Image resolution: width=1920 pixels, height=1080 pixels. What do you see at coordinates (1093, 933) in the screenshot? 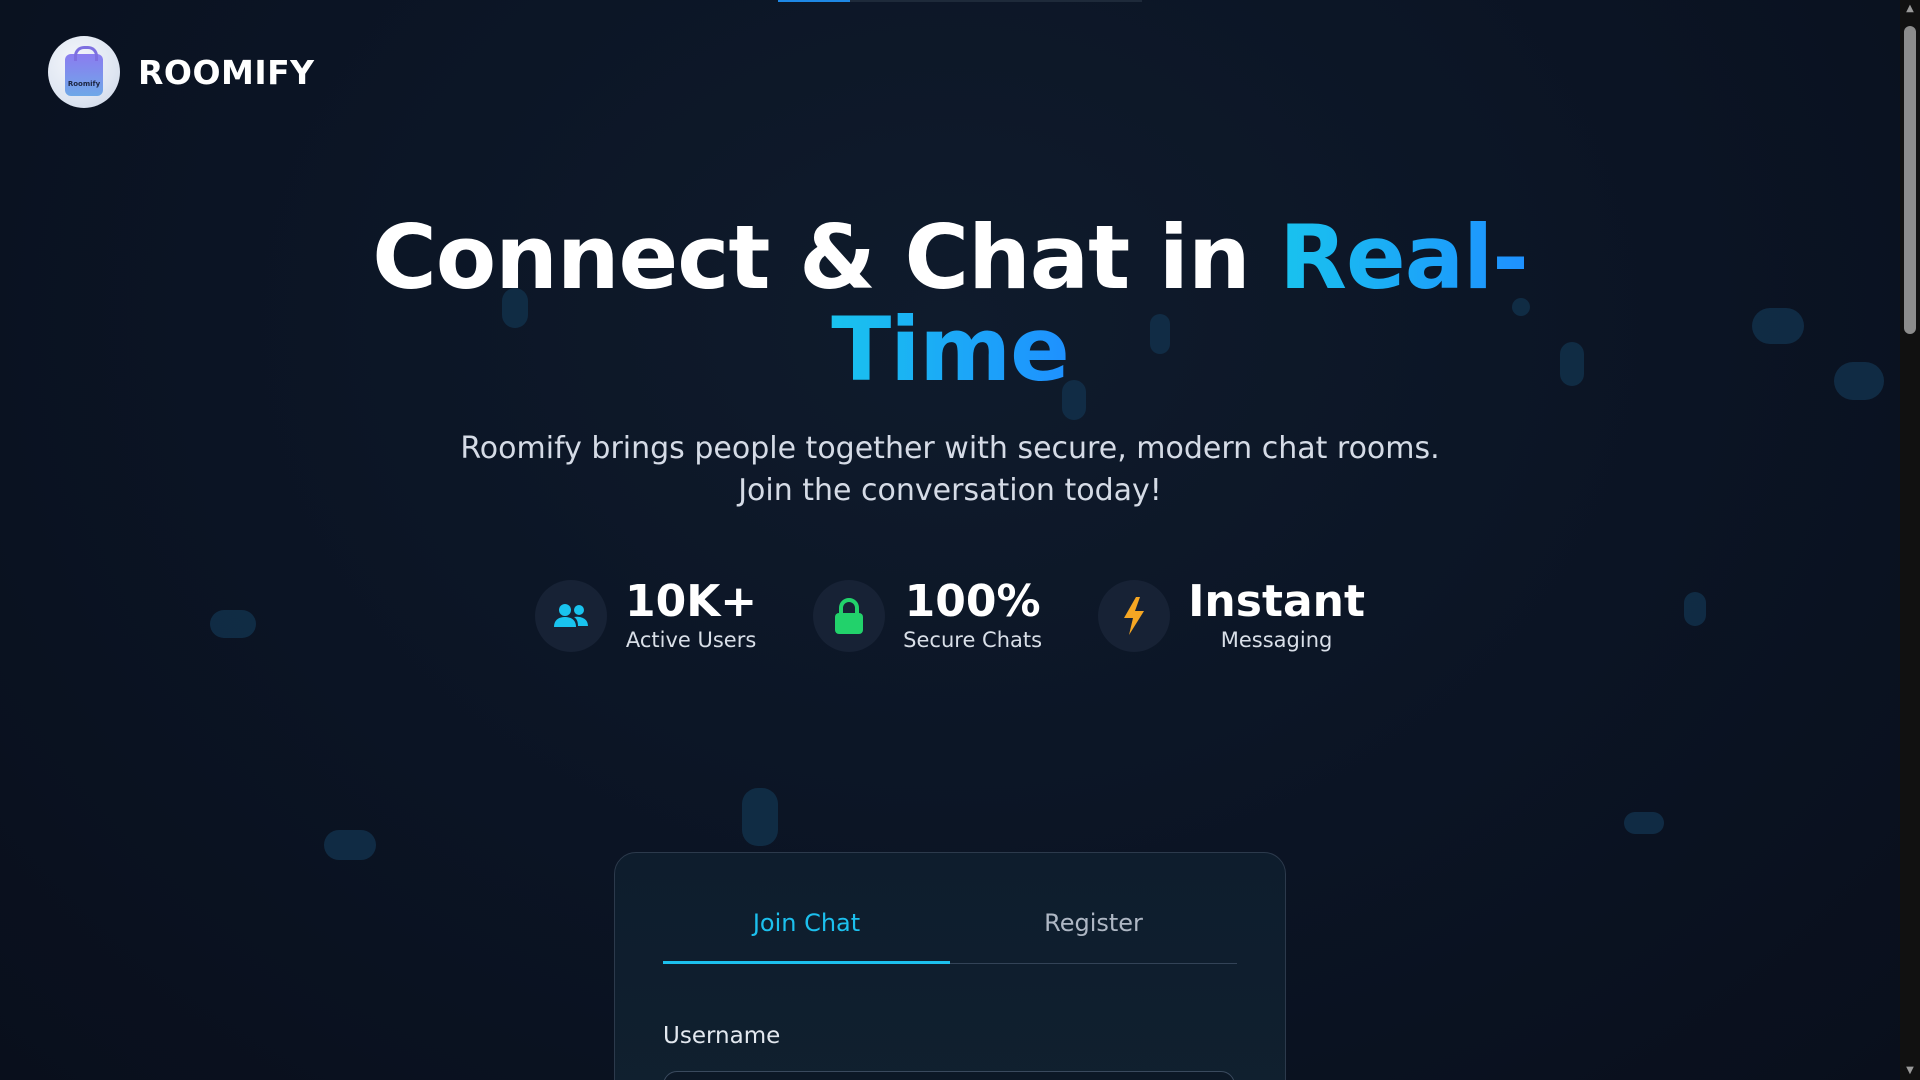
I see `tab-register: Register` at bounding box center [1093, 933].